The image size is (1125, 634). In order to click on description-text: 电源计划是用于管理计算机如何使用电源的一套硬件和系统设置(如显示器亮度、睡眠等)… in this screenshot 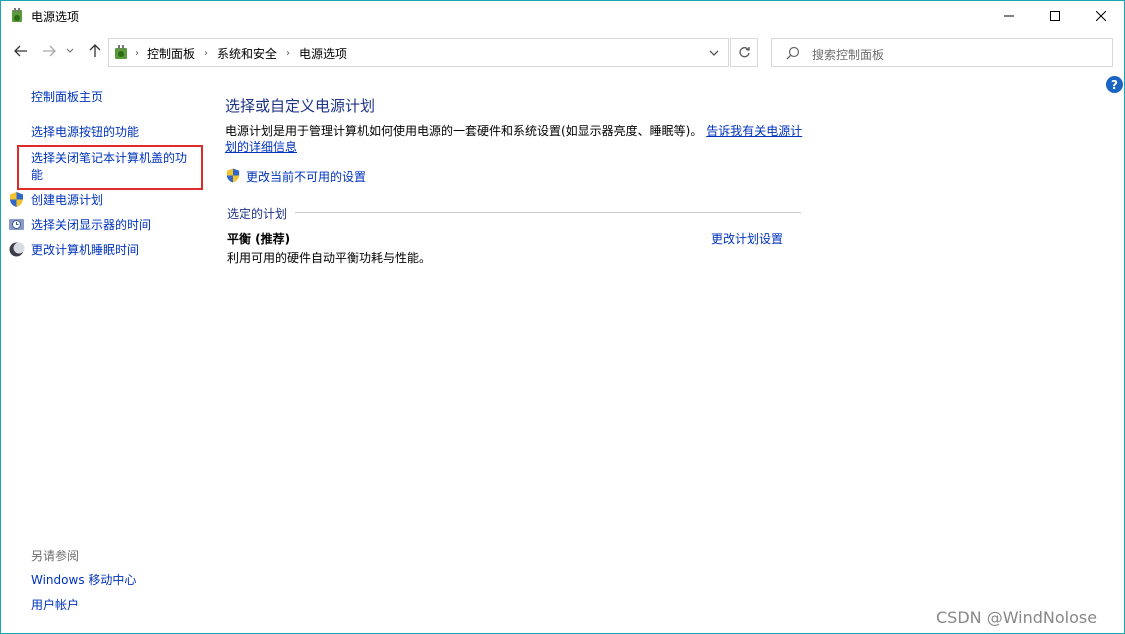, I will do `click(464, 131)`.